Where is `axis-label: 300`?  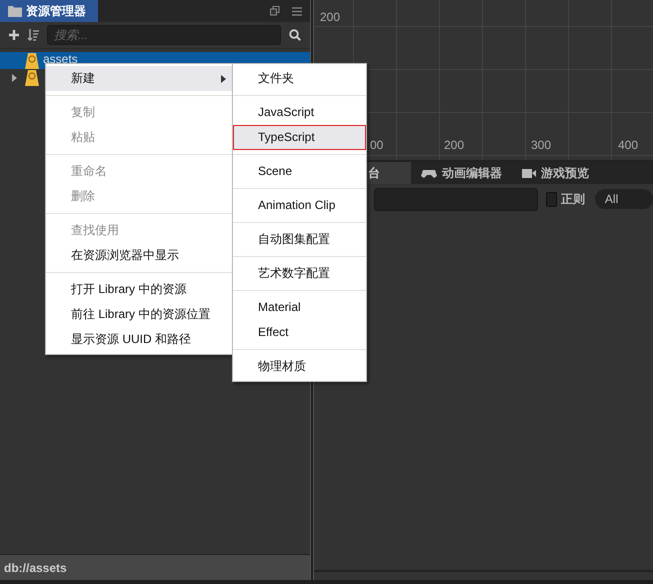
axis-label: 300 is located at coordinates (541, 145).